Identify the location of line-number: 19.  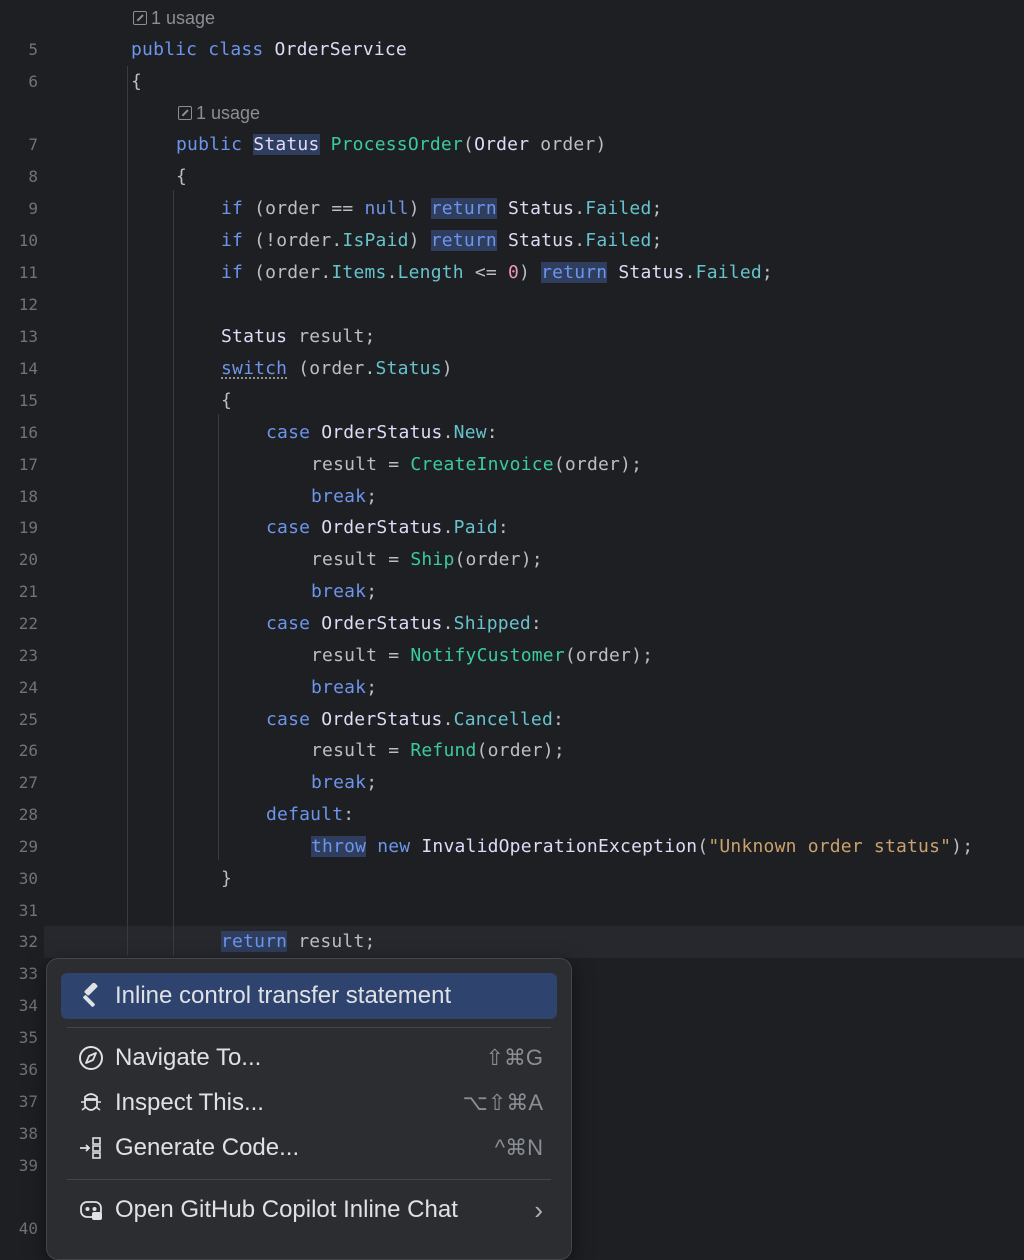
(28, 527).